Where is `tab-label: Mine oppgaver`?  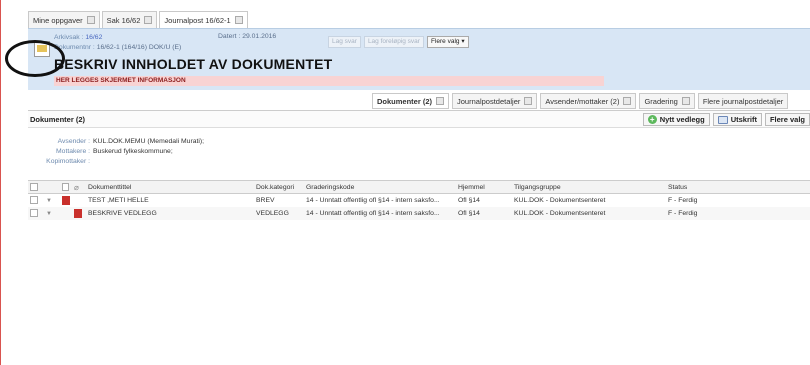 tab-label: Mine oppgaver is located at coordinates (58, 20).